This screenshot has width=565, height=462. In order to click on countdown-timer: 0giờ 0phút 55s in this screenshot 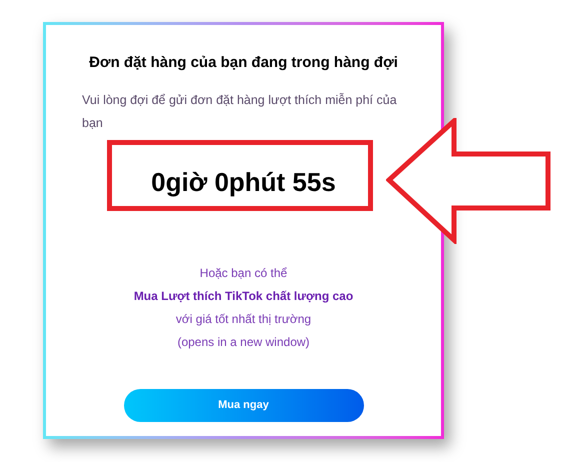, I will do `click(243, 182)`.